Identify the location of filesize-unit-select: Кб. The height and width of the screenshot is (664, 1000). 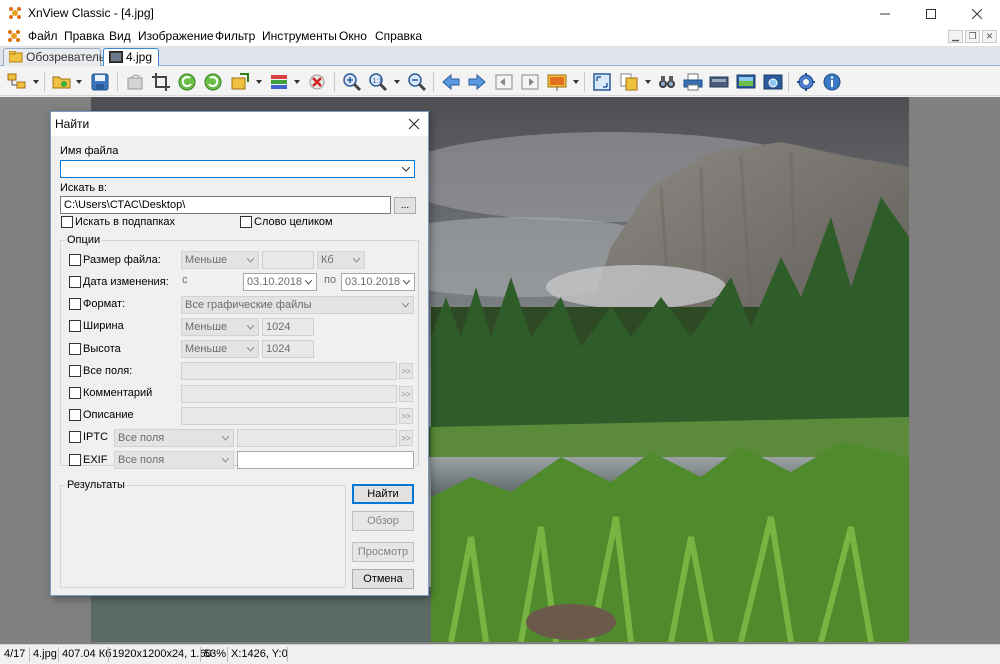
(341, 260).